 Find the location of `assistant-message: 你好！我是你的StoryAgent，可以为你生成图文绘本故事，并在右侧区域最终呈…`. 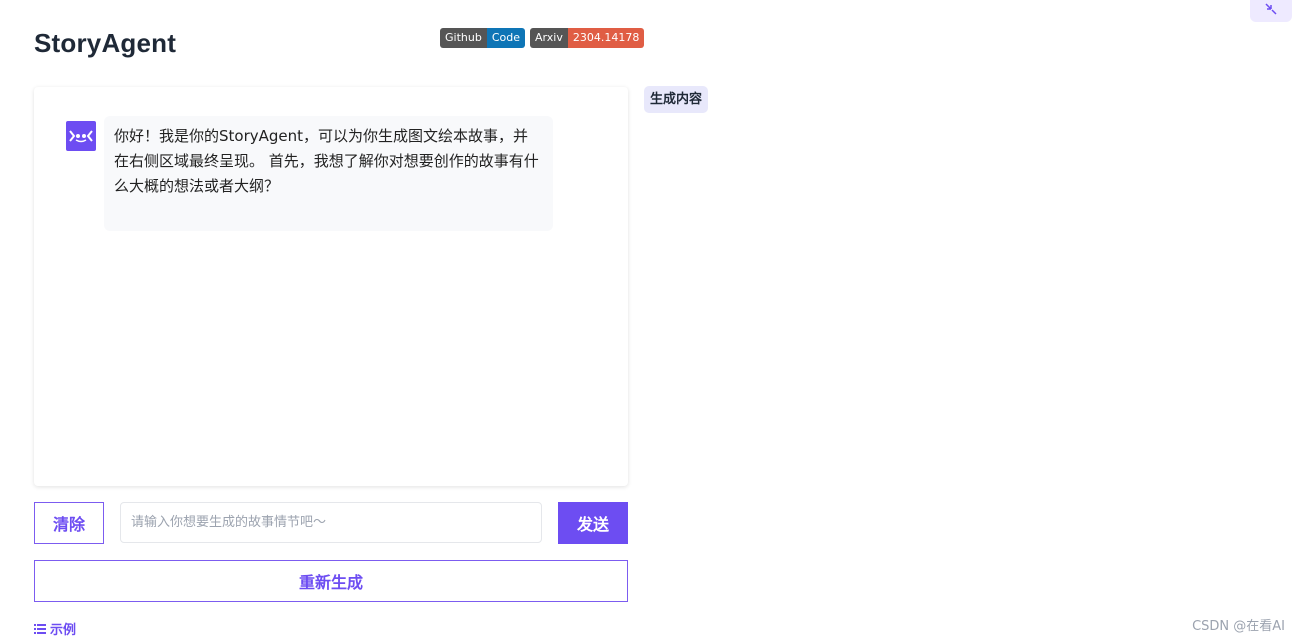

assistant-message: 你好！我是你的StoryAgent，可以为你生成图文绘本故事，并在右侧区域最终呈… is located at coordinates (328, 173).